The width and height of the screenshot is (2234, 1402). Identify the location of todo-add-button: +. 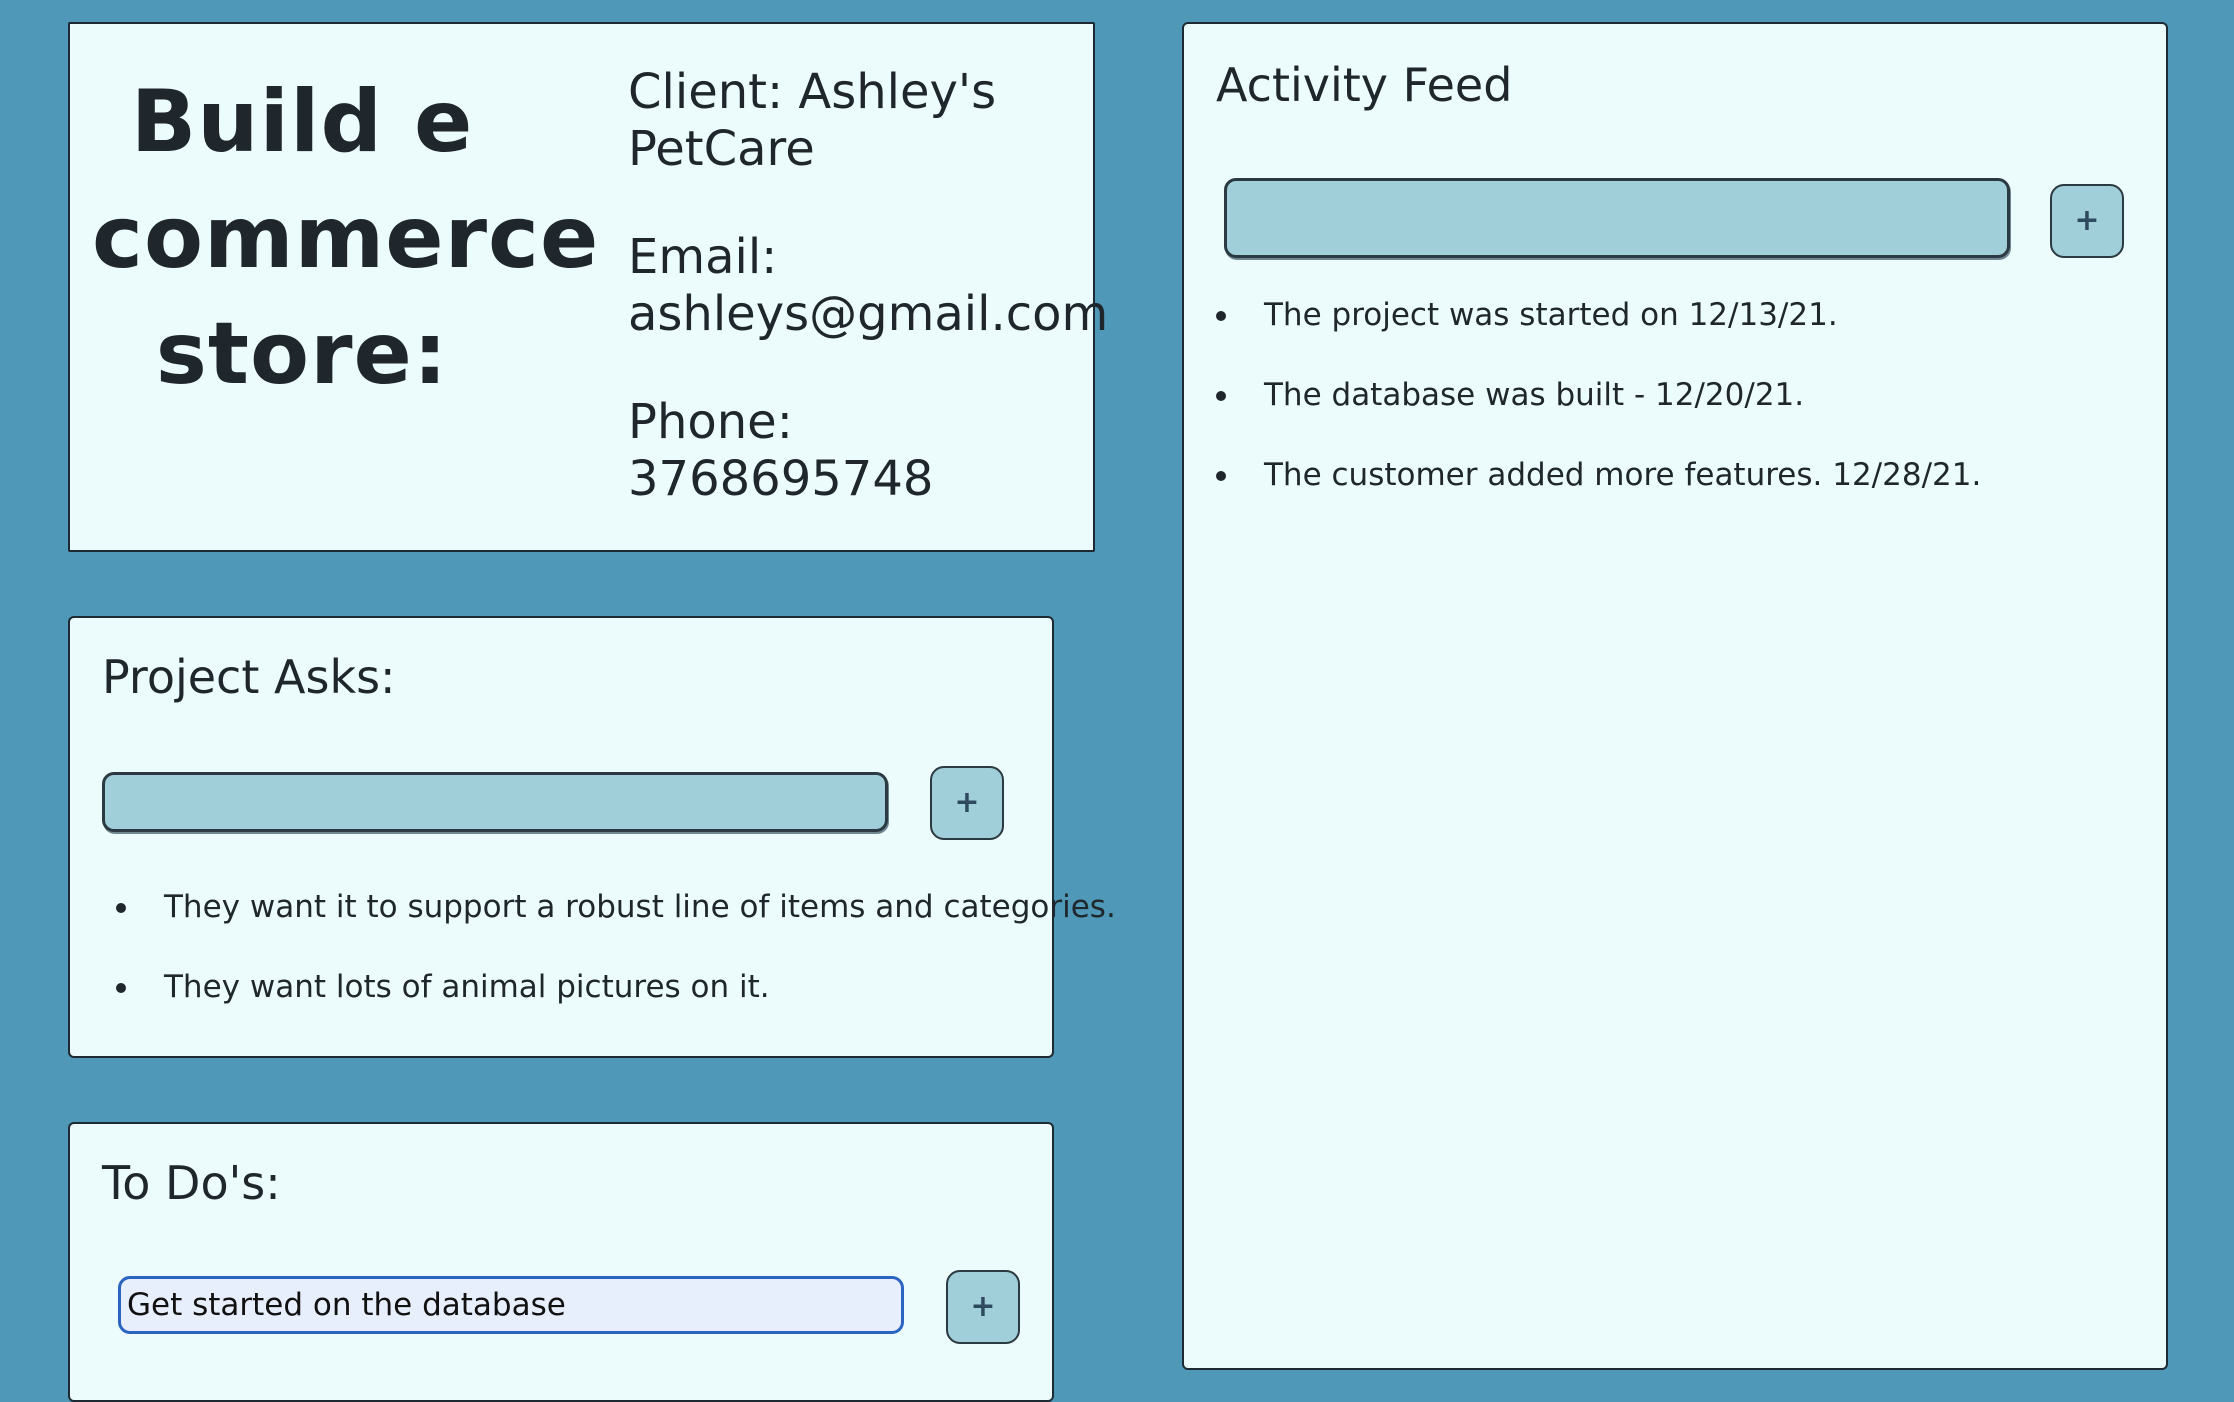
(983, 1307).